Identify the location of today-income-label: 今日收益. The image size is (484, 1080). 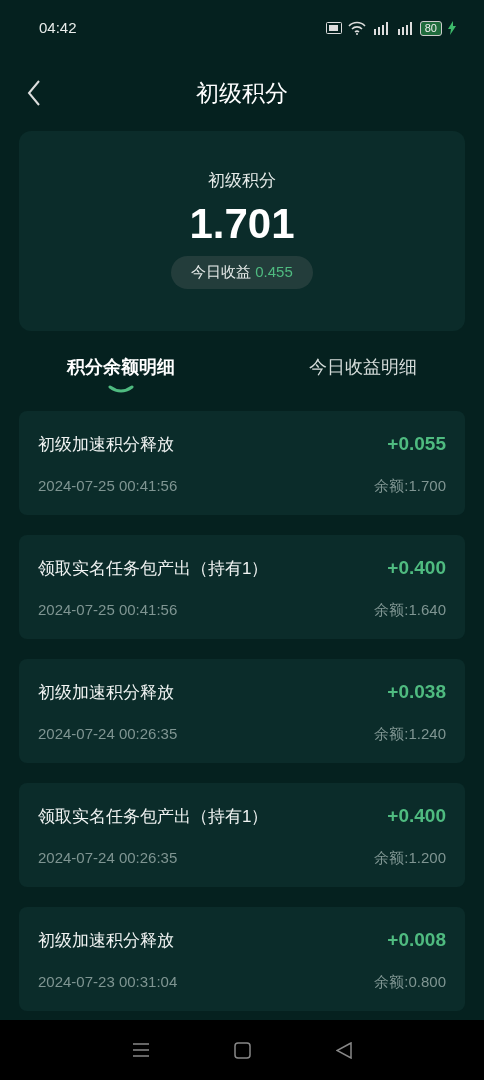
(221, 272).